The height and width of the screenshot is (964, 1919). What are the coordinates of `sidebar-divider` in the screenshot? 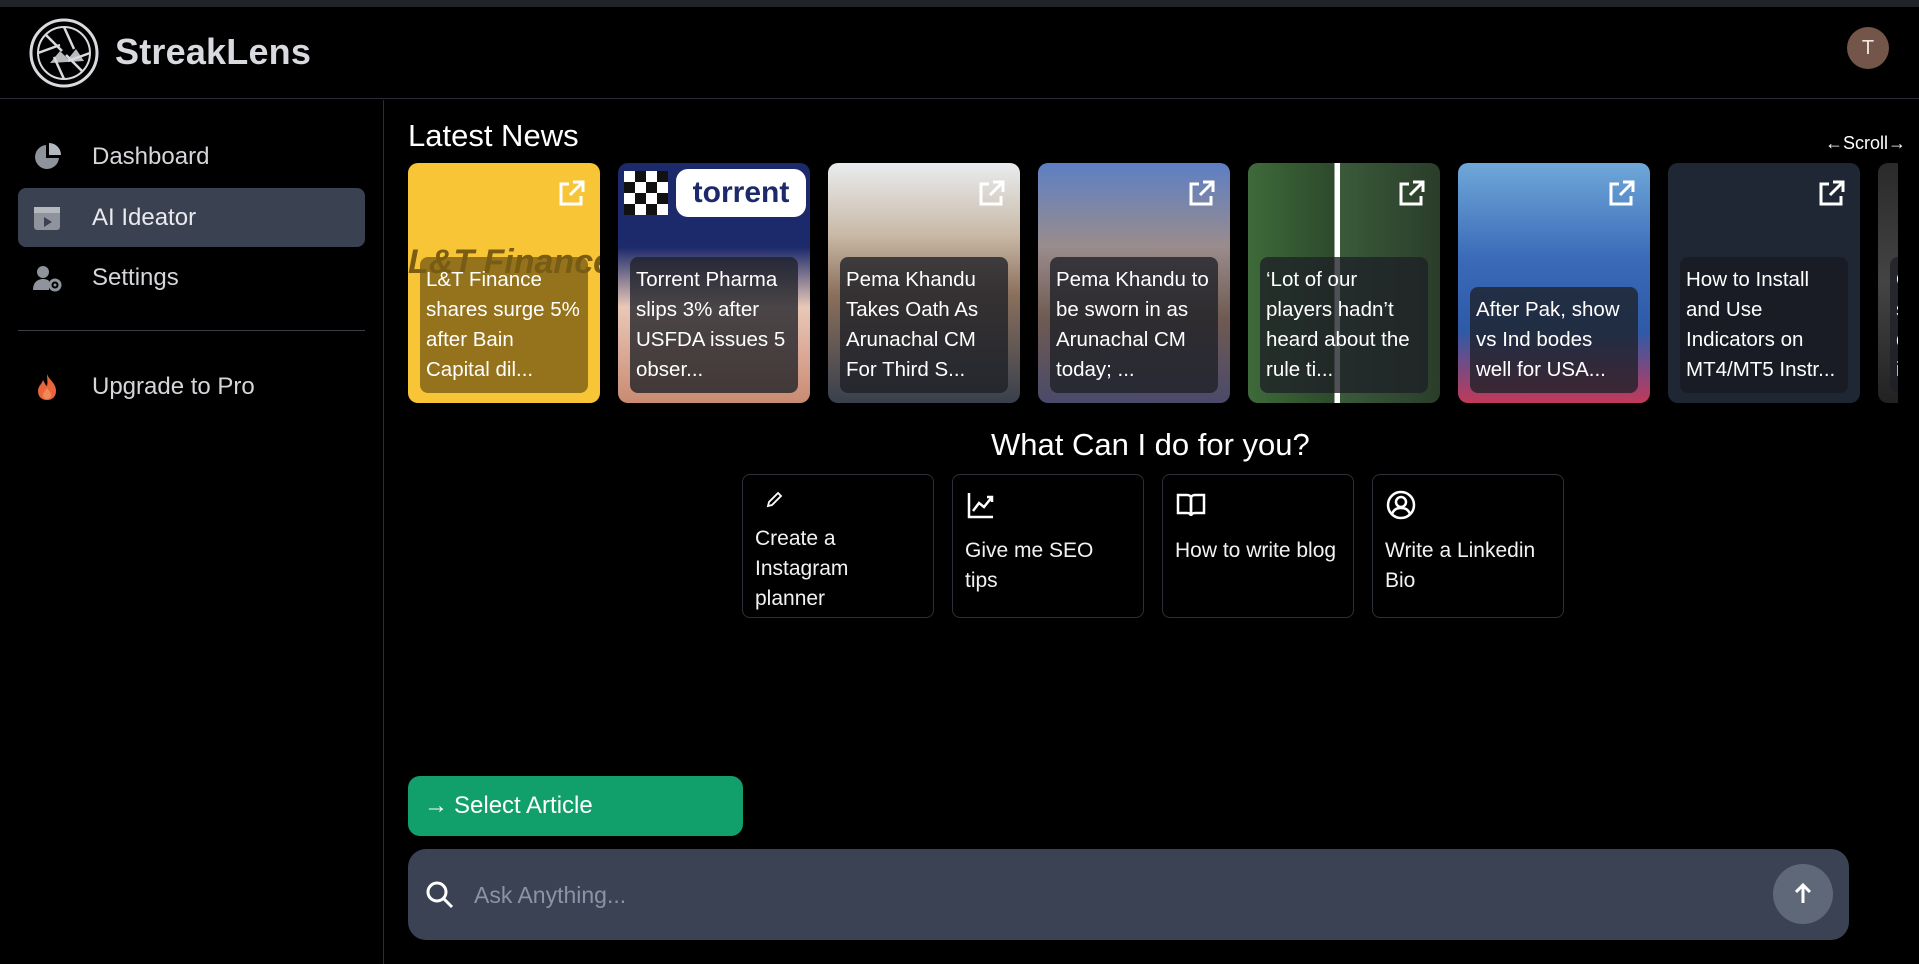 It's located at (191, 330).